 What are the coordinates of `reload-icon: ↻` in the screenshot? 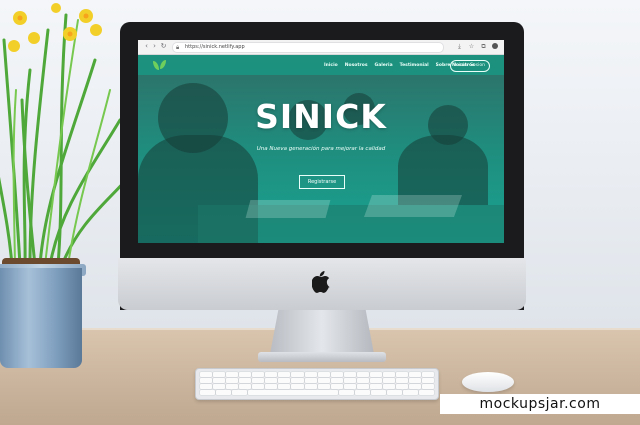 It's located at (163, 46).